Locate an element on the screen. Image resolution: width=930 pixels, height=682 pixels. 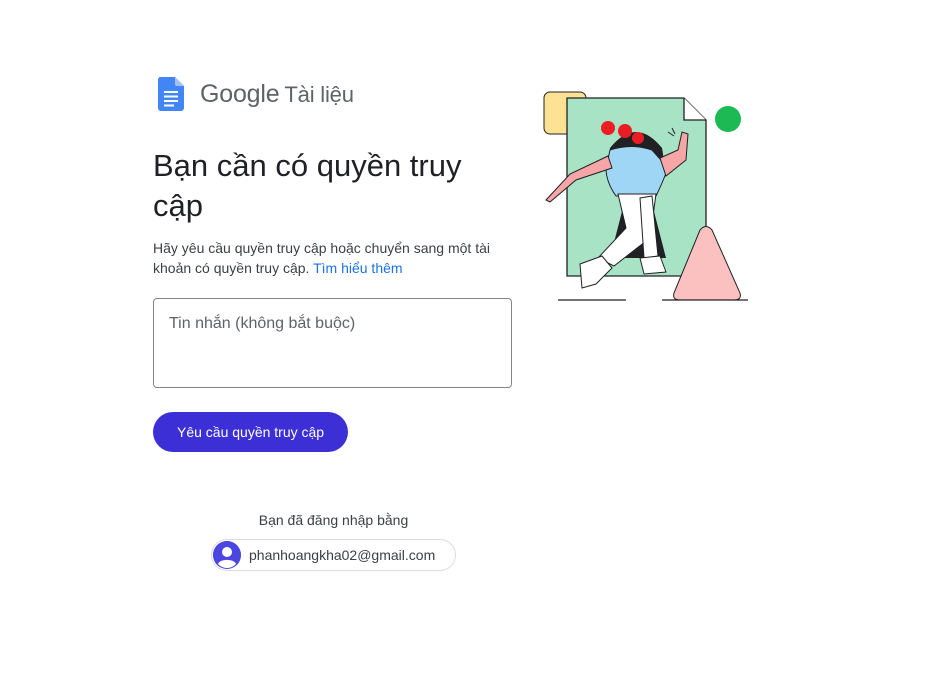
logo-row: Google Tài liệu is located at coordinates (334, 94).